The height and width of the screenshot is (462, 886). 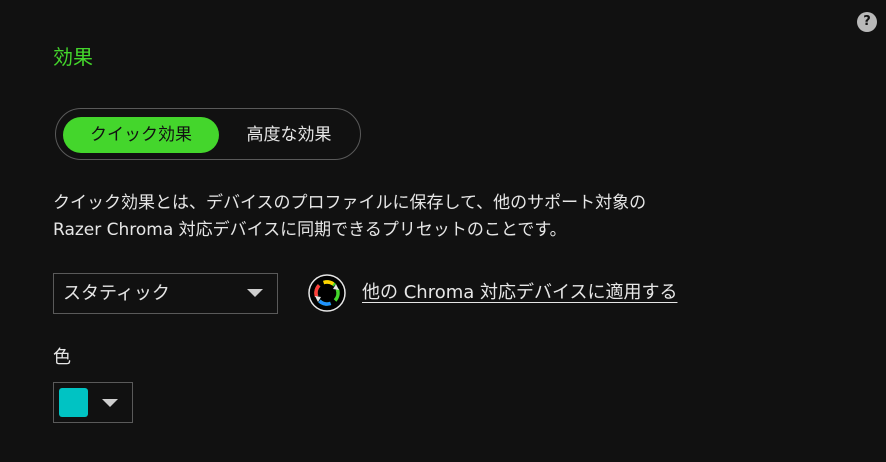 What do you see at coordinates (327, 293) in the screenshot?
I see `chroma-sync-icon` at bounding box center [327, 293].